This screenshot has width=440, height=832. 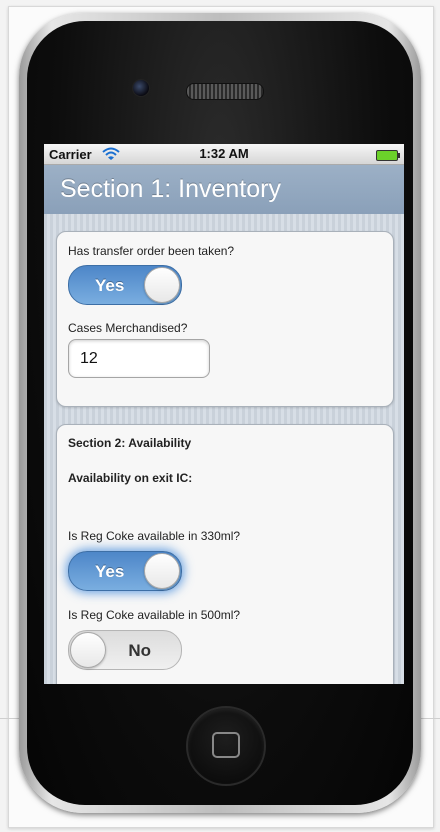 What do you see at coordinates (225, 91) in the screenshot?
I see `speaker-icon` at bounding box center [225, 91].